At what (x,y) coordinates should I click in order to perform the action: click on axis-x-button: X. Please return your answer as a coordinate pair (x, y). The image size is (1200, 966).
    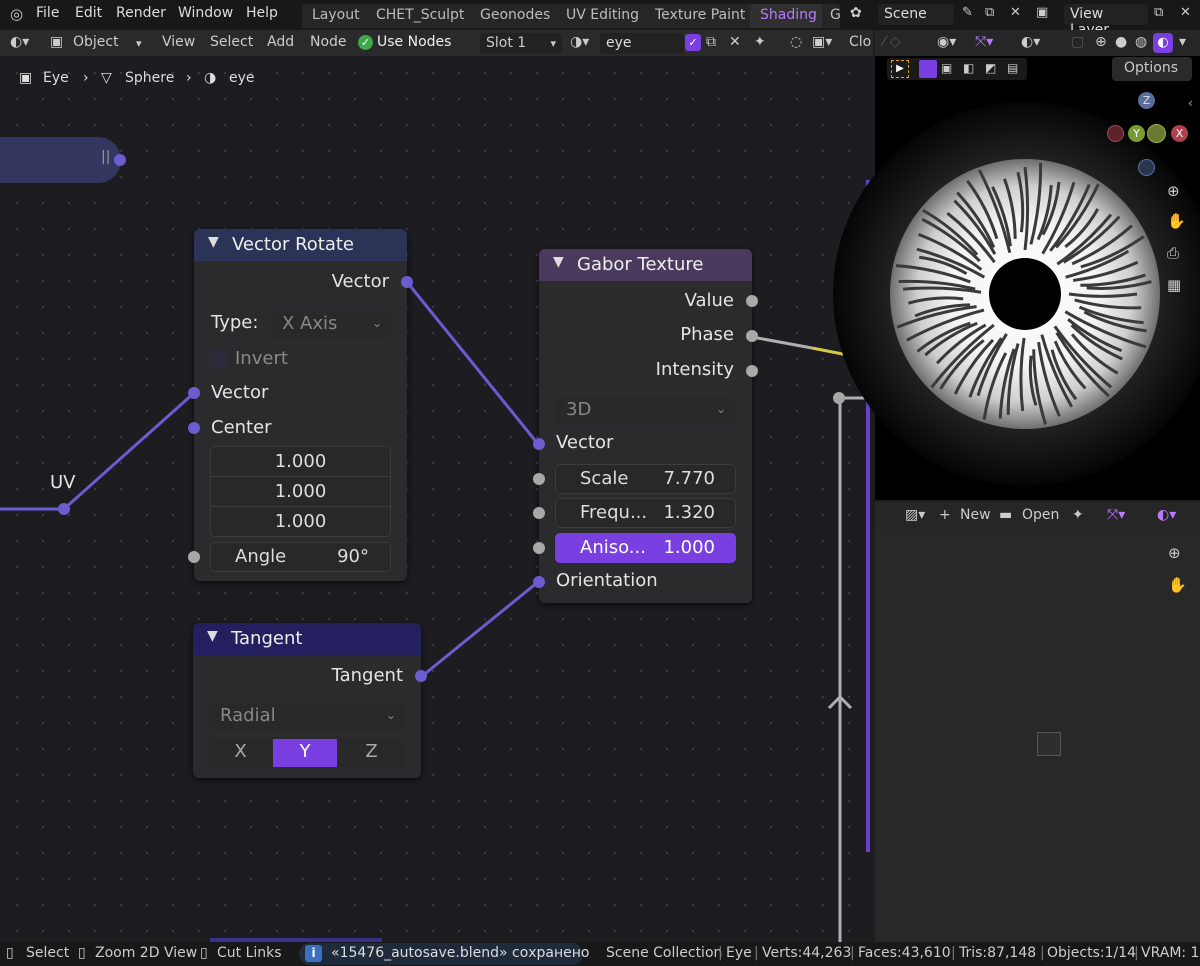
    Looking at the image, I should click on (240, 753).